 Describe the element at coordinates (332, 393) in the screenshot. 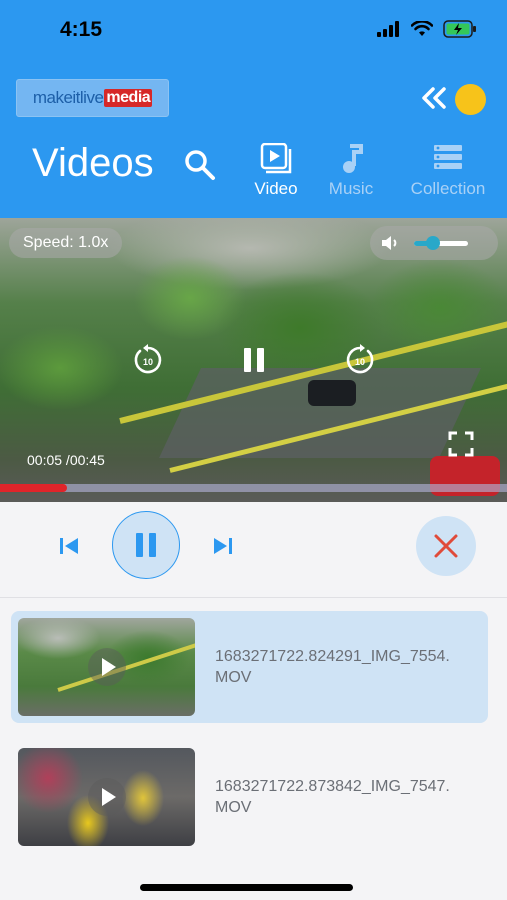

I see `video-frame-car` at that location.